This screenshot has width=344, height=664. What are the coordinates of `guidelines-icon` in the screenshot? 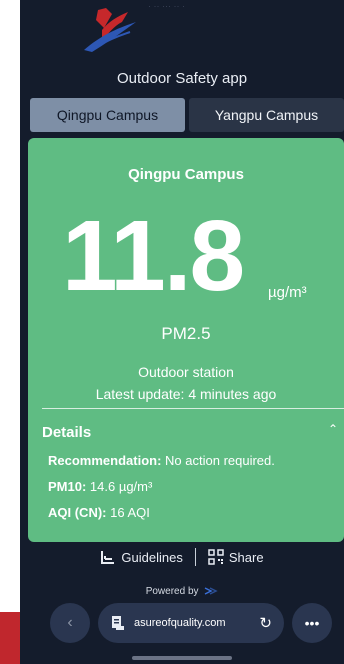 It's located at (108, 557).